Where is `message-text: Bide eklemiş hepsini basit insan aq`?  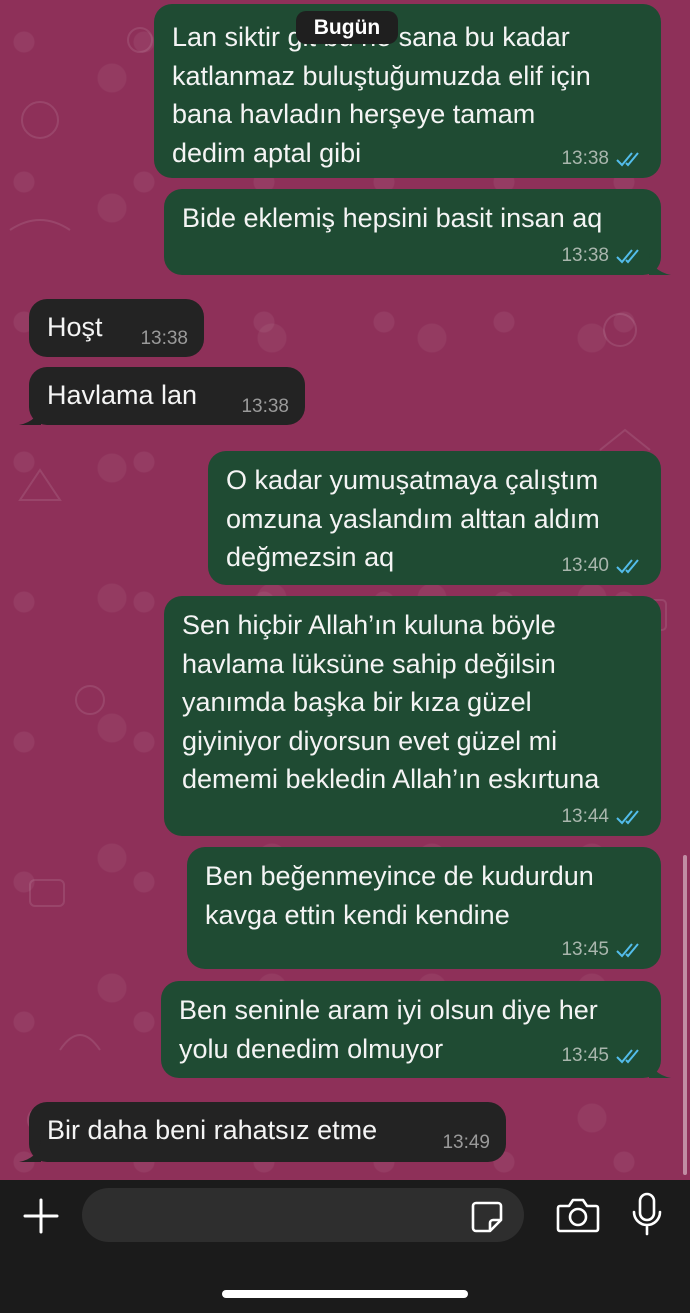 message-text: Bide eklemiş hepsini basit insan aq is located at coordinates (392, 218).